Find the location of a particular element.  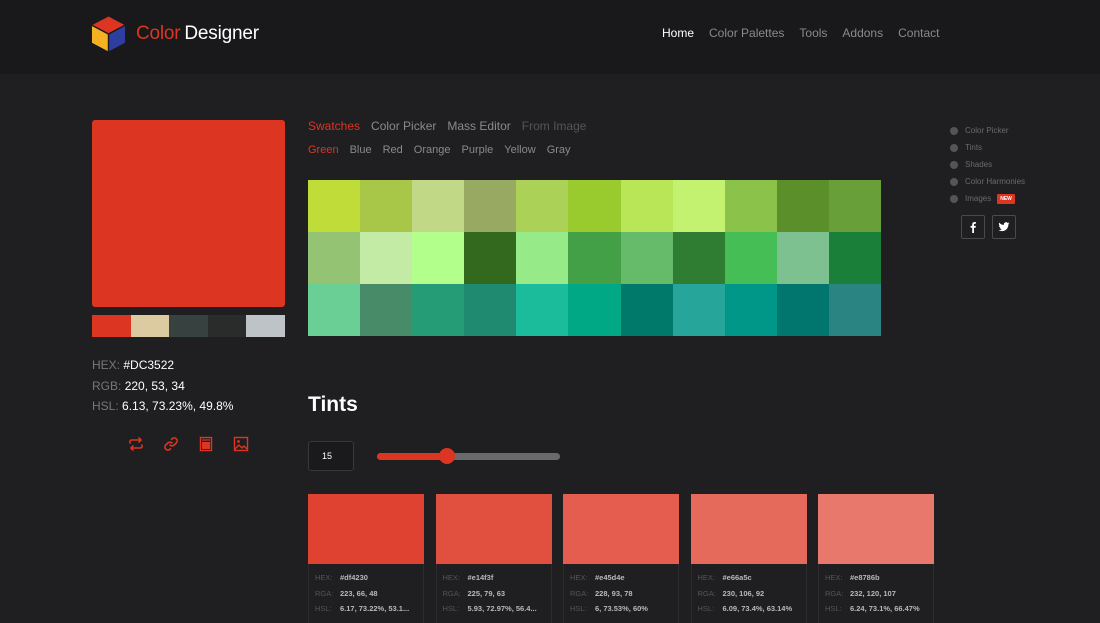

tint-rgb-row: RGA: 223, 66, 48 is located at coordinates (366, 594).